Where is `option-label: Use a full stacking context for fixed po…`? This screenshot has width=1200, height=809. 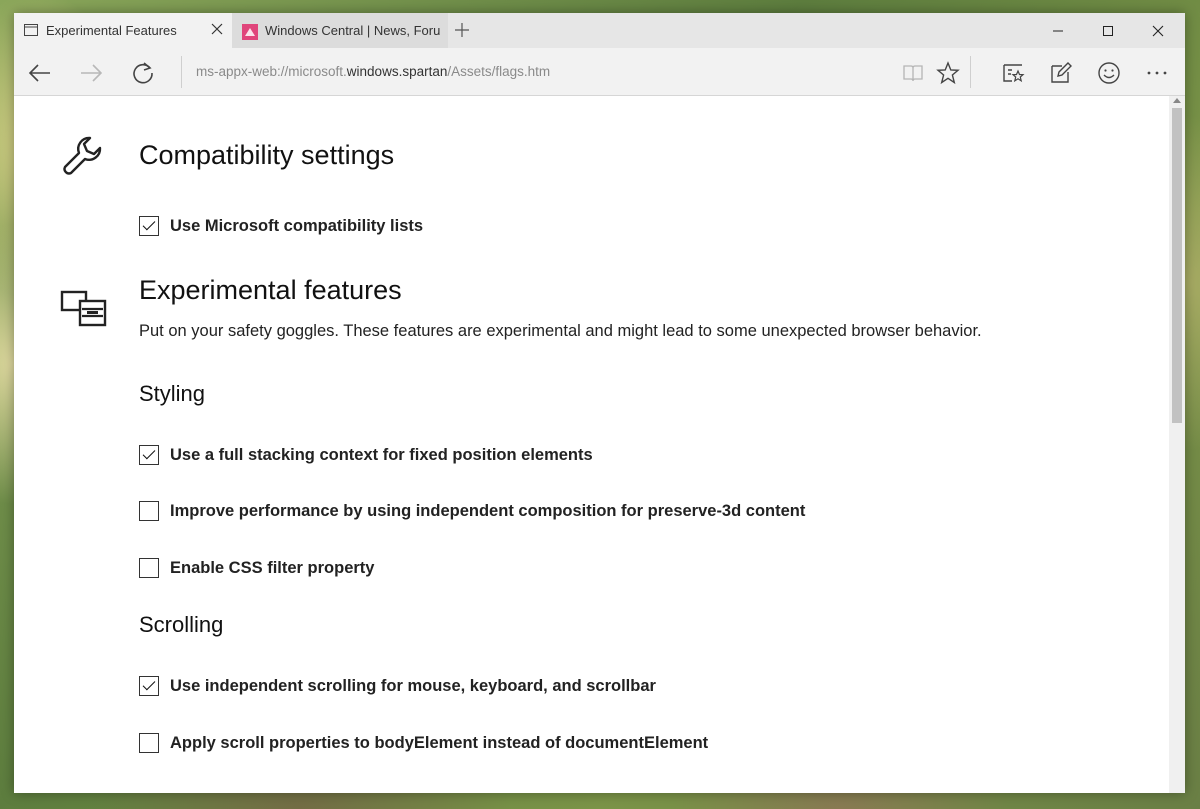 option-label: Use a full stacking context for fixed po… is located at coordinates (381, 454).